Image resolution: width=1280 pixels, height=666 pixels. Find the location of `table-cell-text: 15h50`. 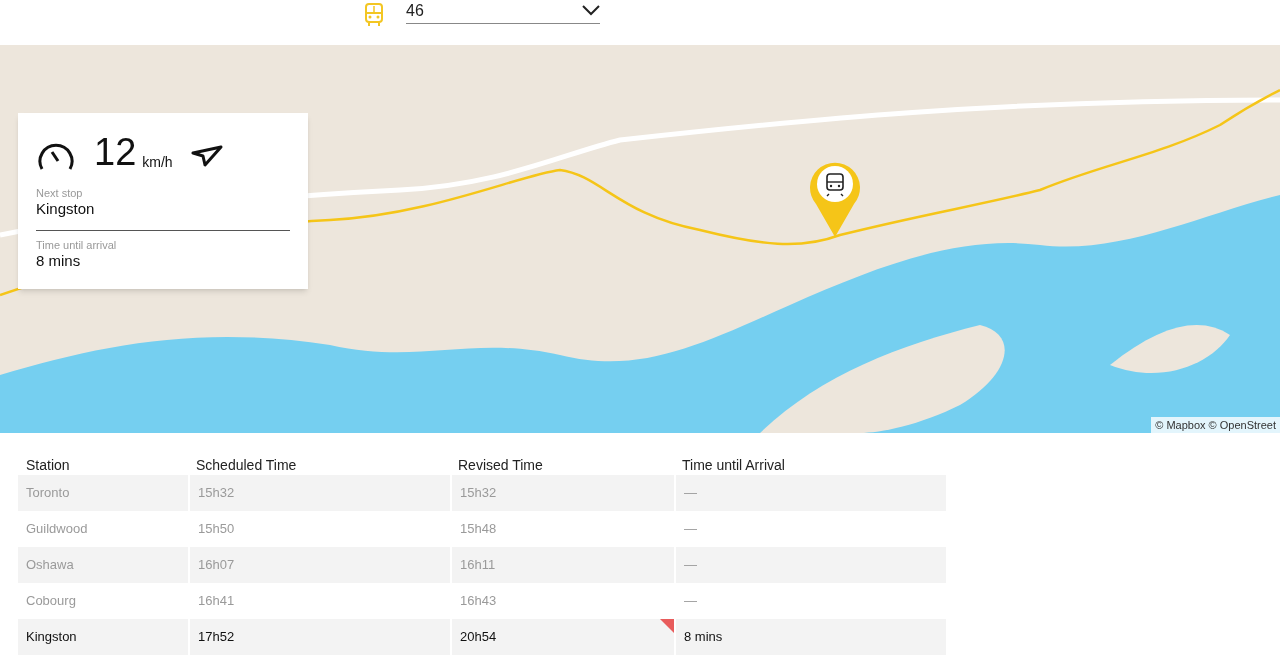

table-cell-text: 15h50 is located at coordinates (216, 529).